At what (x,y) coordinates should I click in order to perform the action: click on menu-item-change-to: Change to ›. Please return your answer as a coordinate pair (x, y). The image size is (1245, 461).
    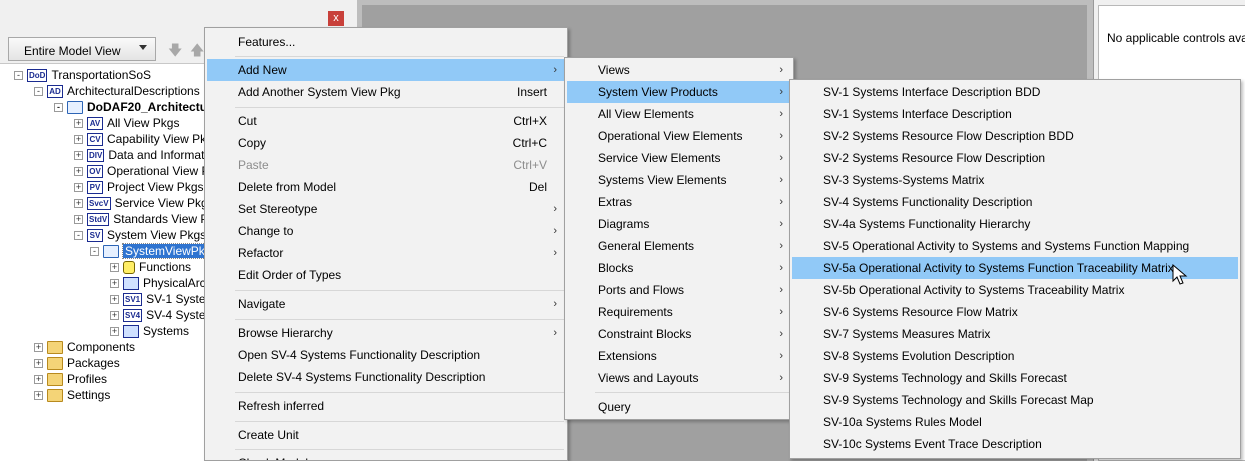
    Looking at the image, I should click on (386, 231).